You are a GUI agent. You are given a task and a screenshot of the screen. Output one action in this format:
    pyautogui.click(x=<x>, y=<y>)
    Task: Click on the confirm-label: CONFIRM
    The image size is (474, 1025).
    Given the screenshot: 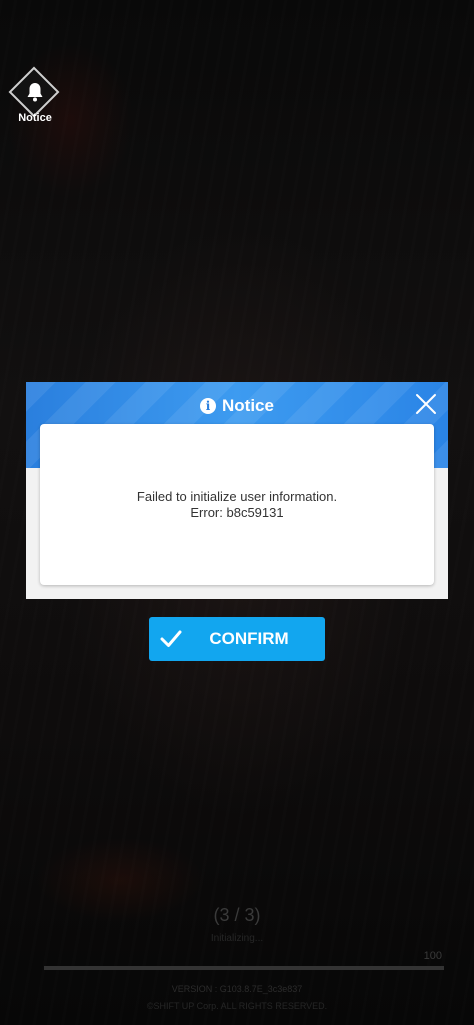 What is the action you would take?
    pyautogui.click(x=249, y=638)
    